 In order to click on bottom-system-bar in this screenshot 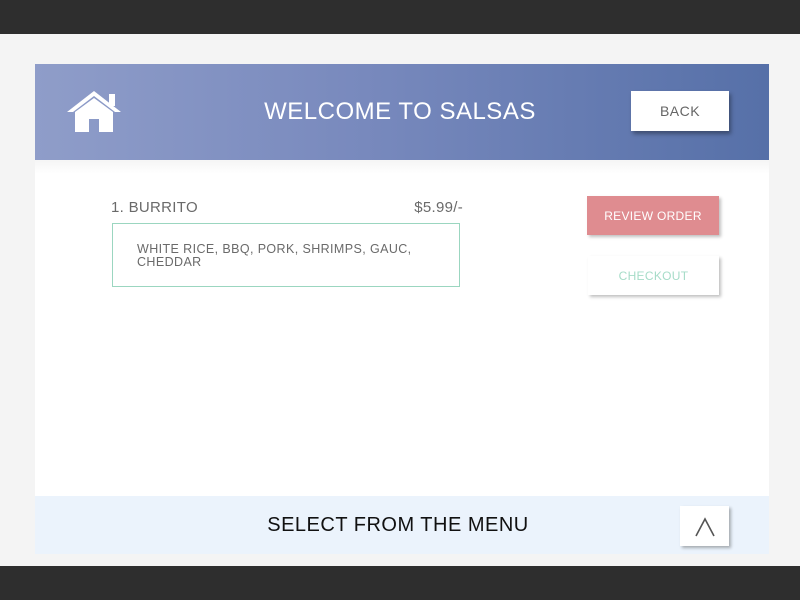, I will do `click(400, 583)`.